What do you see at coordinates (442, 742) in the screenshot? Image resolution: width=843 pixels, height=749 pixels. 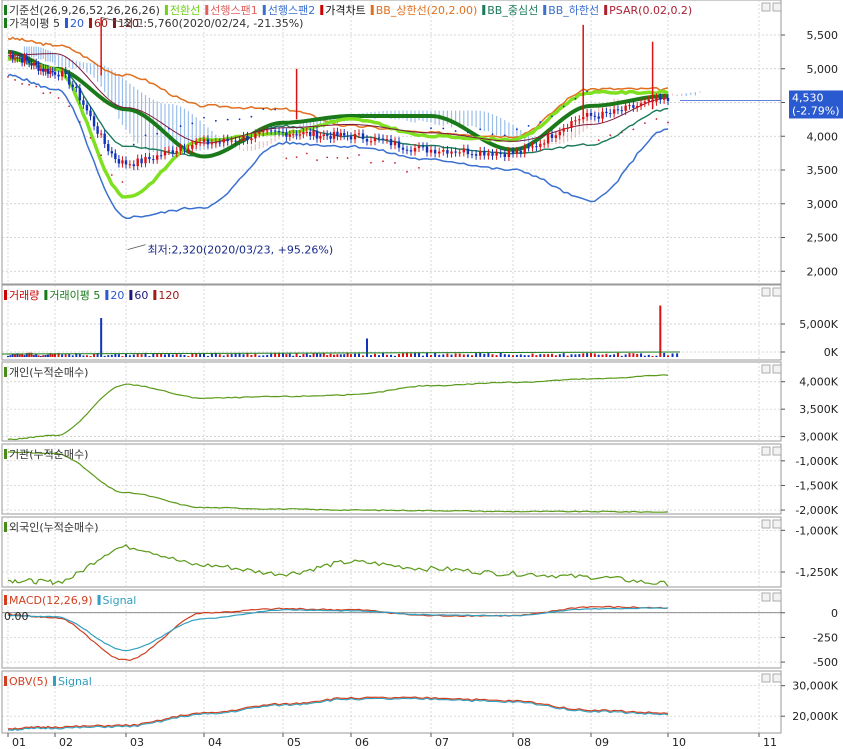 I see `x-tick-label: 07` at bounding box center [442, 742].